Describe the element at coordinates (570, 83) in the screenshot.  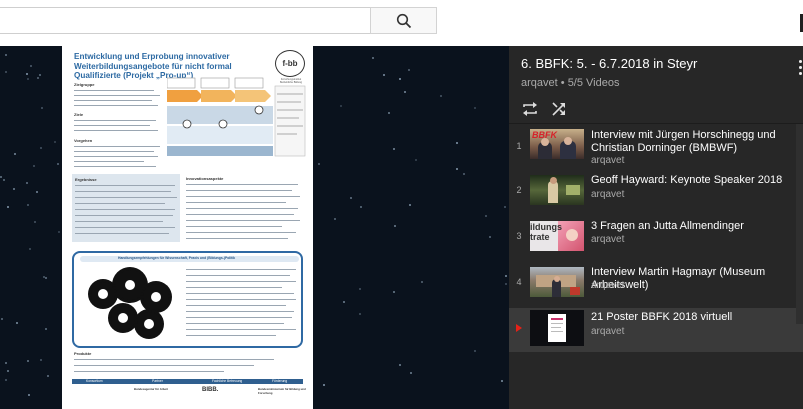
I see `playlist-subtitle: arqavet • 5/5 Videos` at that location.